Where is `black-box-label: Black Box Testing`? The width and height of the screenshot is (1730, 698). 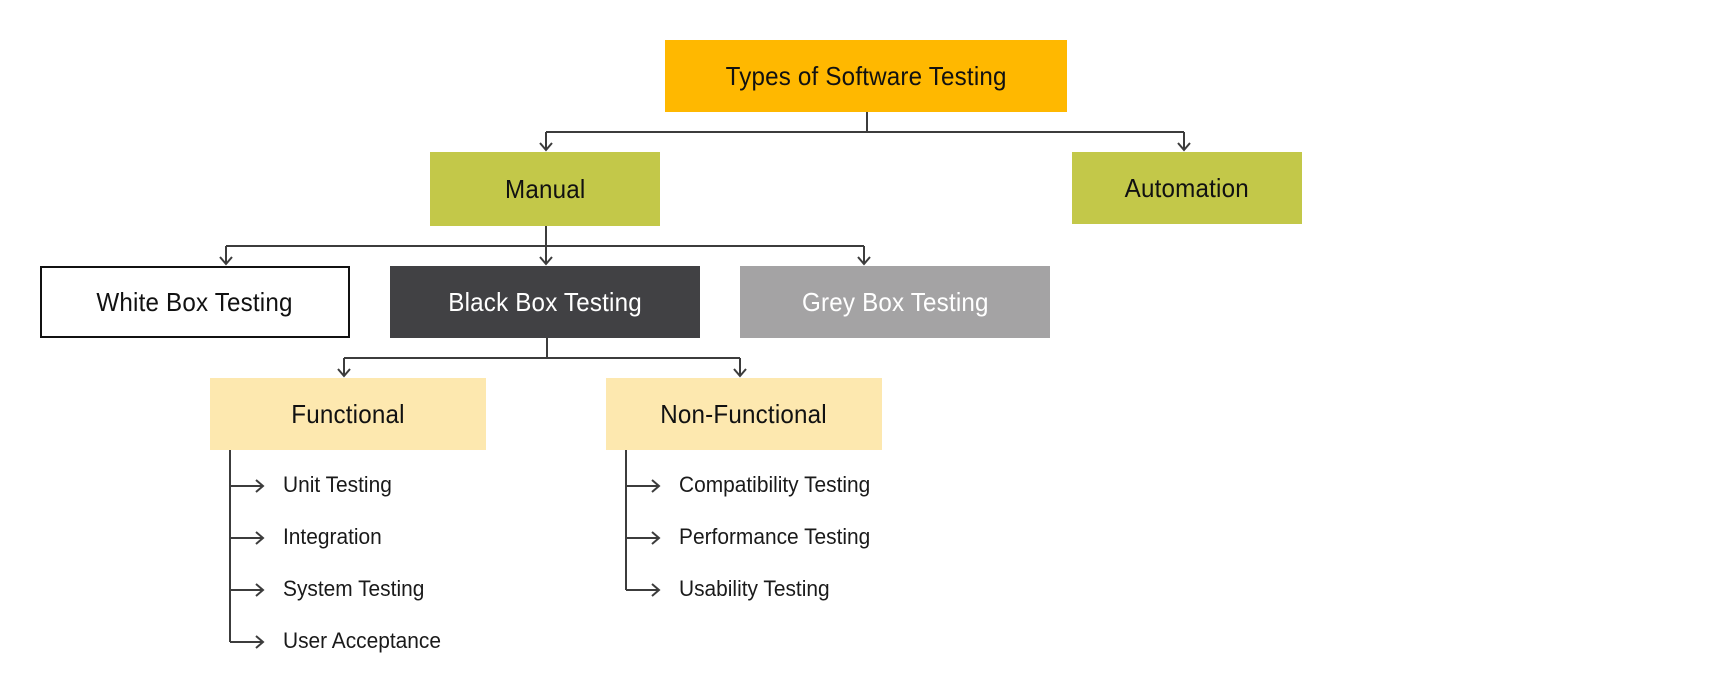 black-box-label: Black Box Testing is located at coordinates (545, 301).